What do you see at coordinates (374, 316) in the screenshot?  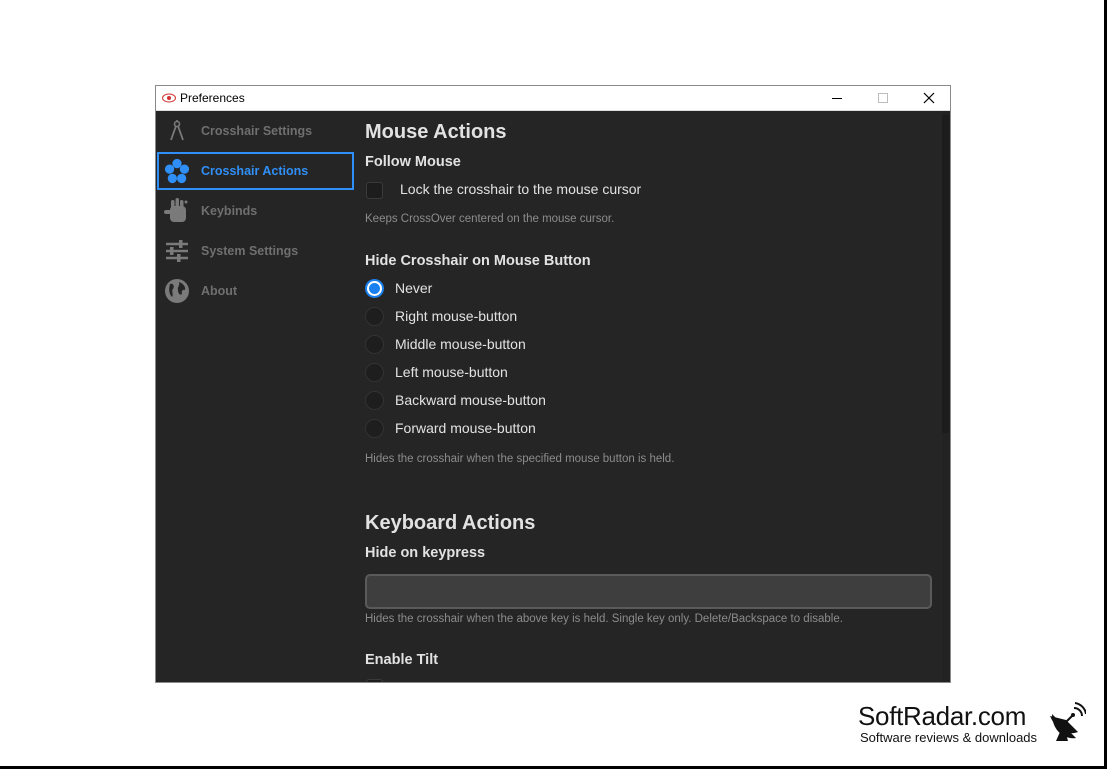 I see `radio-right-mouse-button` at bounding box center [374, 316].